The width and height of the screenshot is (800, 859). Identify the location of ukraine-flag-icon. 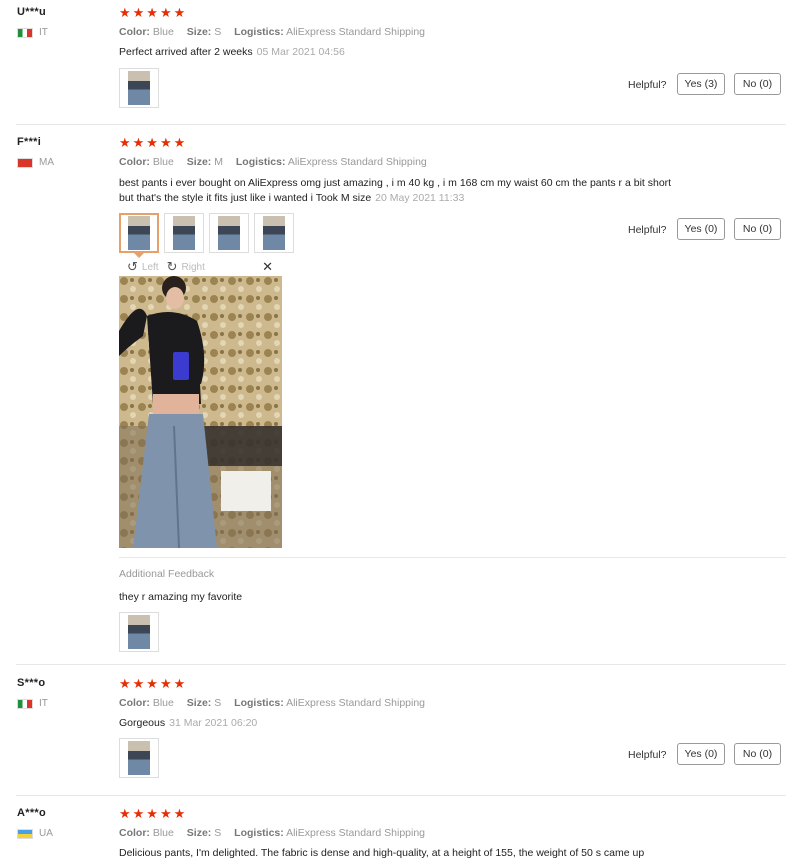
(25, 833).